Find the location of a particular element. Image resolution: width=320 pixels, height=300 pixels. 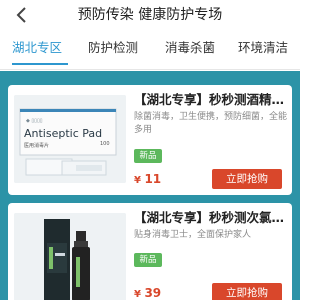

tab-protection-detection: 防护检测 is located at coordinates (113, 48).